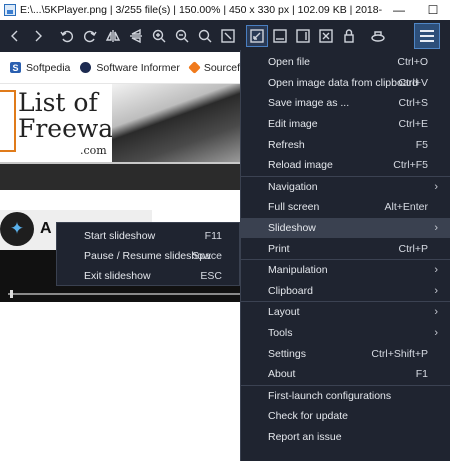  Describe the element at coordinates (345, 124) in the screenshot. I see `menu-item-edit-image: Edit image Ctrl+E` at that location.